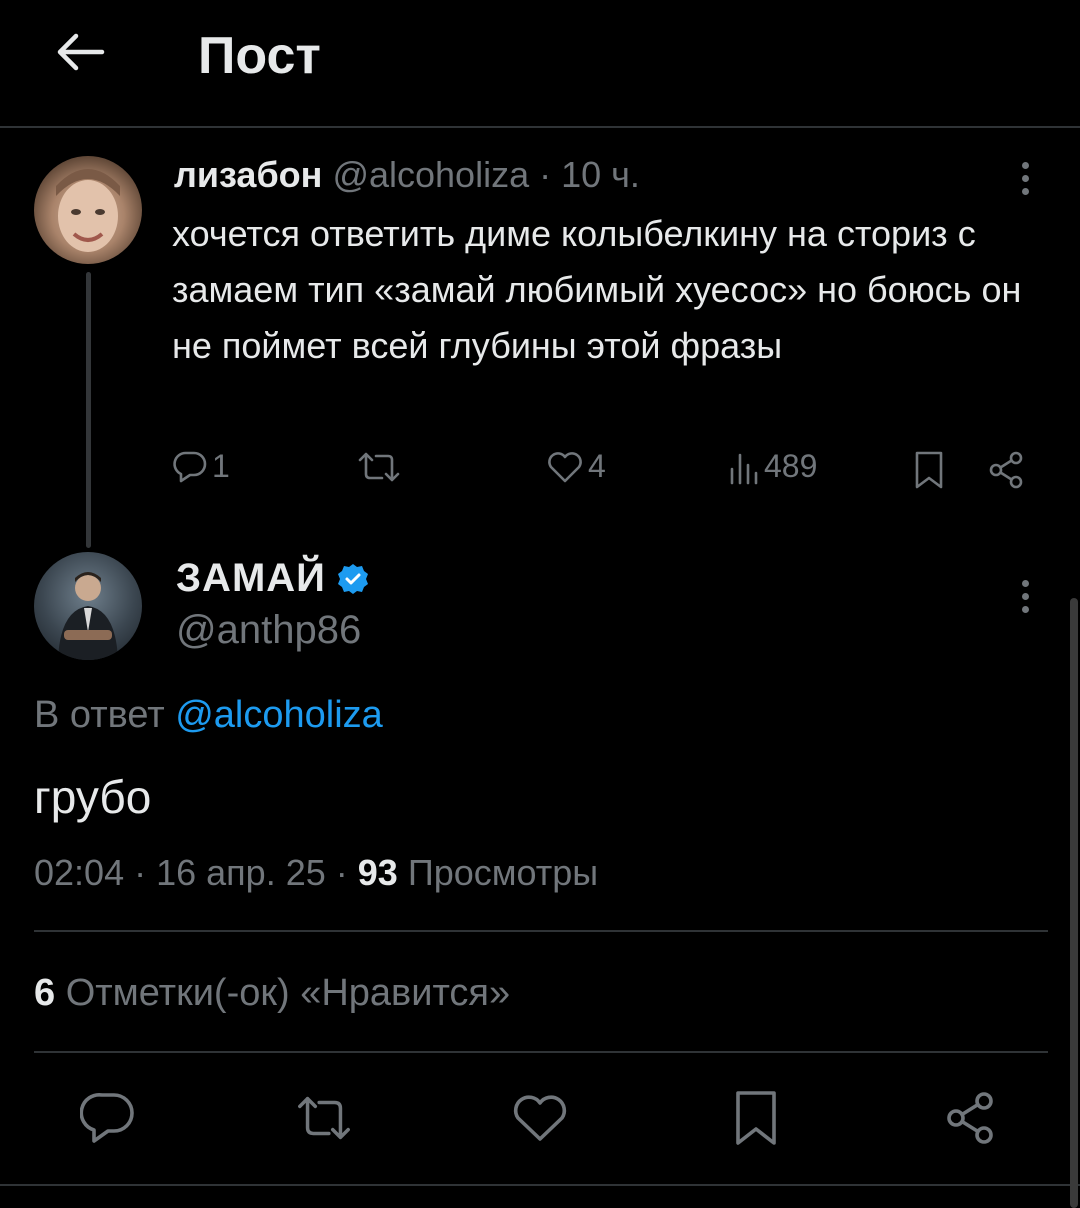  What do you see at coordinates (268, 630) in the screenshot?
I see `author-handle: @anthp86` at bounding box center [268, 630].